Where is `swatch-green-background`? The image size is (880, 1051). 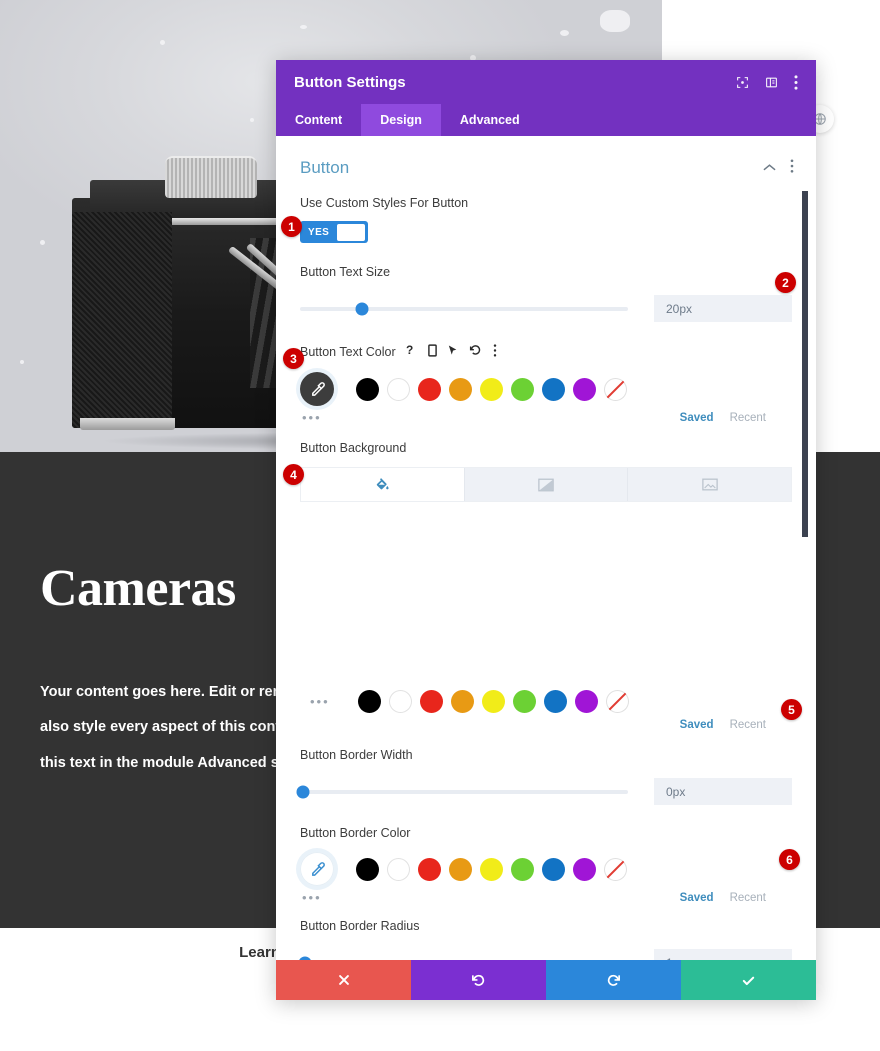
swatch-green-background is located at coordinates (524, 701).